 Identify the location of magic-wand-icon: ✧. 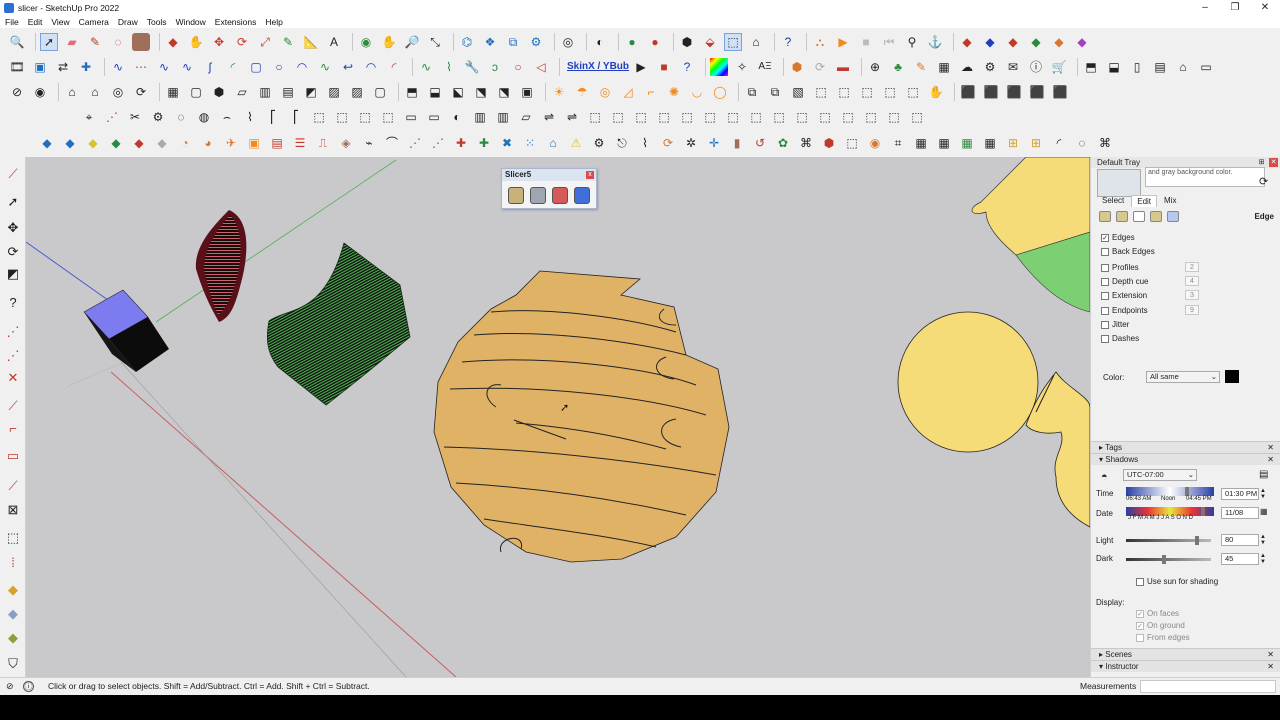
(742, 67).